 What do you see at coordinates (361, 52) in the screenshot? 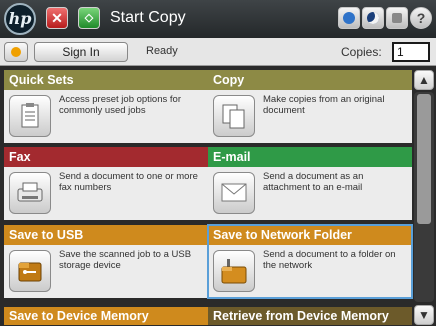
I see `copies-label: Copies:` at bounding box center [361, 52].